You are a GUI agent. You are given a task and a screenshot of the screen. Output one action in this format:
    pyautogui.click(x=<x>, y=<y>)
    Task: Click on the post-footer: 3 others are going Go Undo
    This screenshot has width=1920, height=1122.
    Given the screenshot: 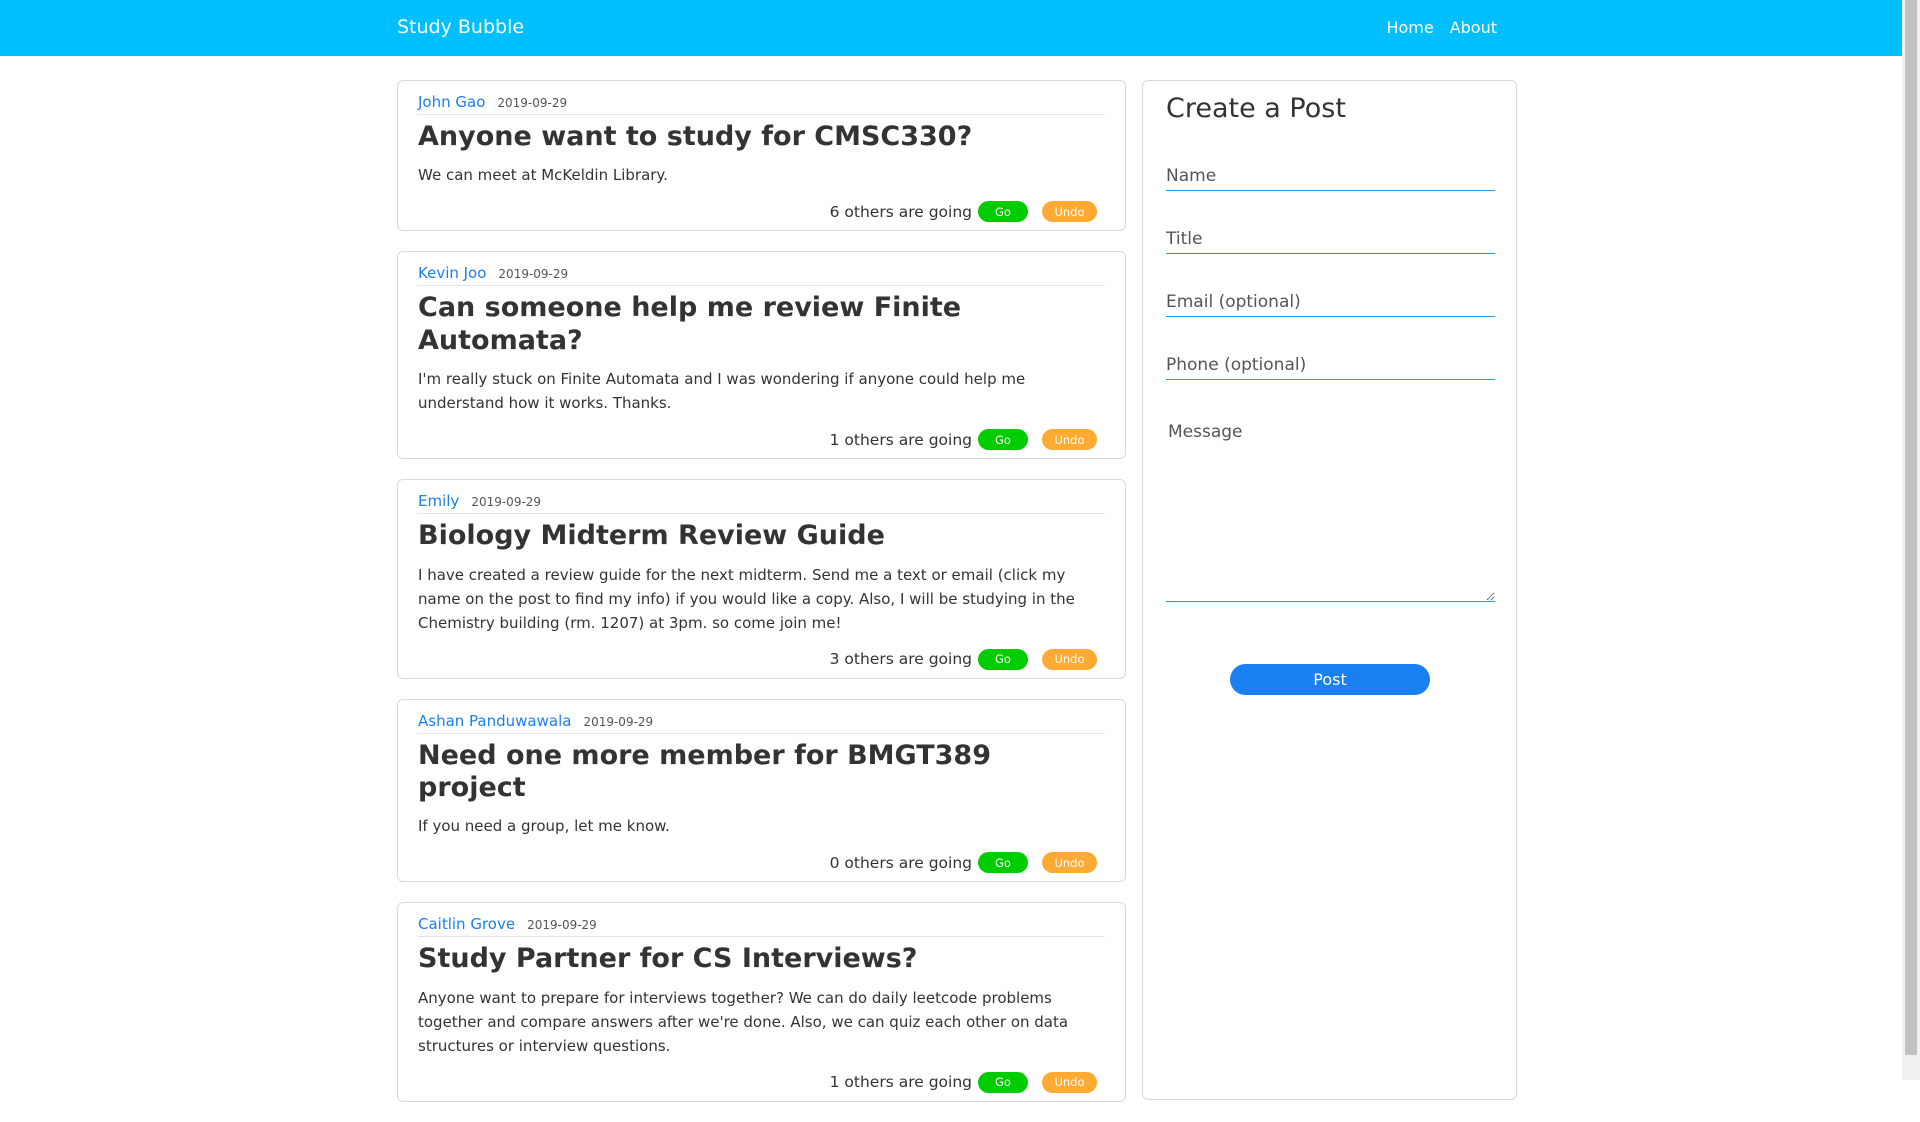 What is the action you would take?
    pyautogui.click(x=761, y=659)
    